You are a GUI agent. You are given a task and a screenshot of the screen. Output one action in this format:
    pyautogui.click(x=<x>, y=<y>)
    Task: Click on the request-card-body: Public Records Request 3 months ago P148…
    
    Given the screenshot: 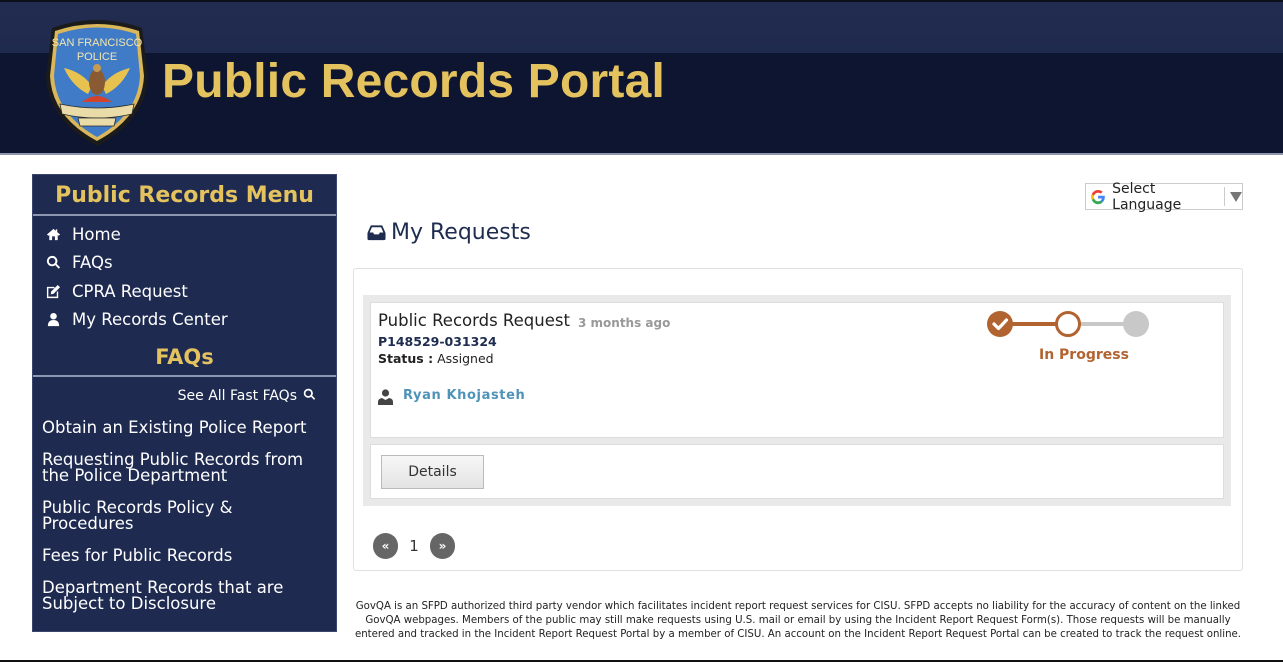 What is the action you would take?
    pyautogui.click(x=797, y=370)
    